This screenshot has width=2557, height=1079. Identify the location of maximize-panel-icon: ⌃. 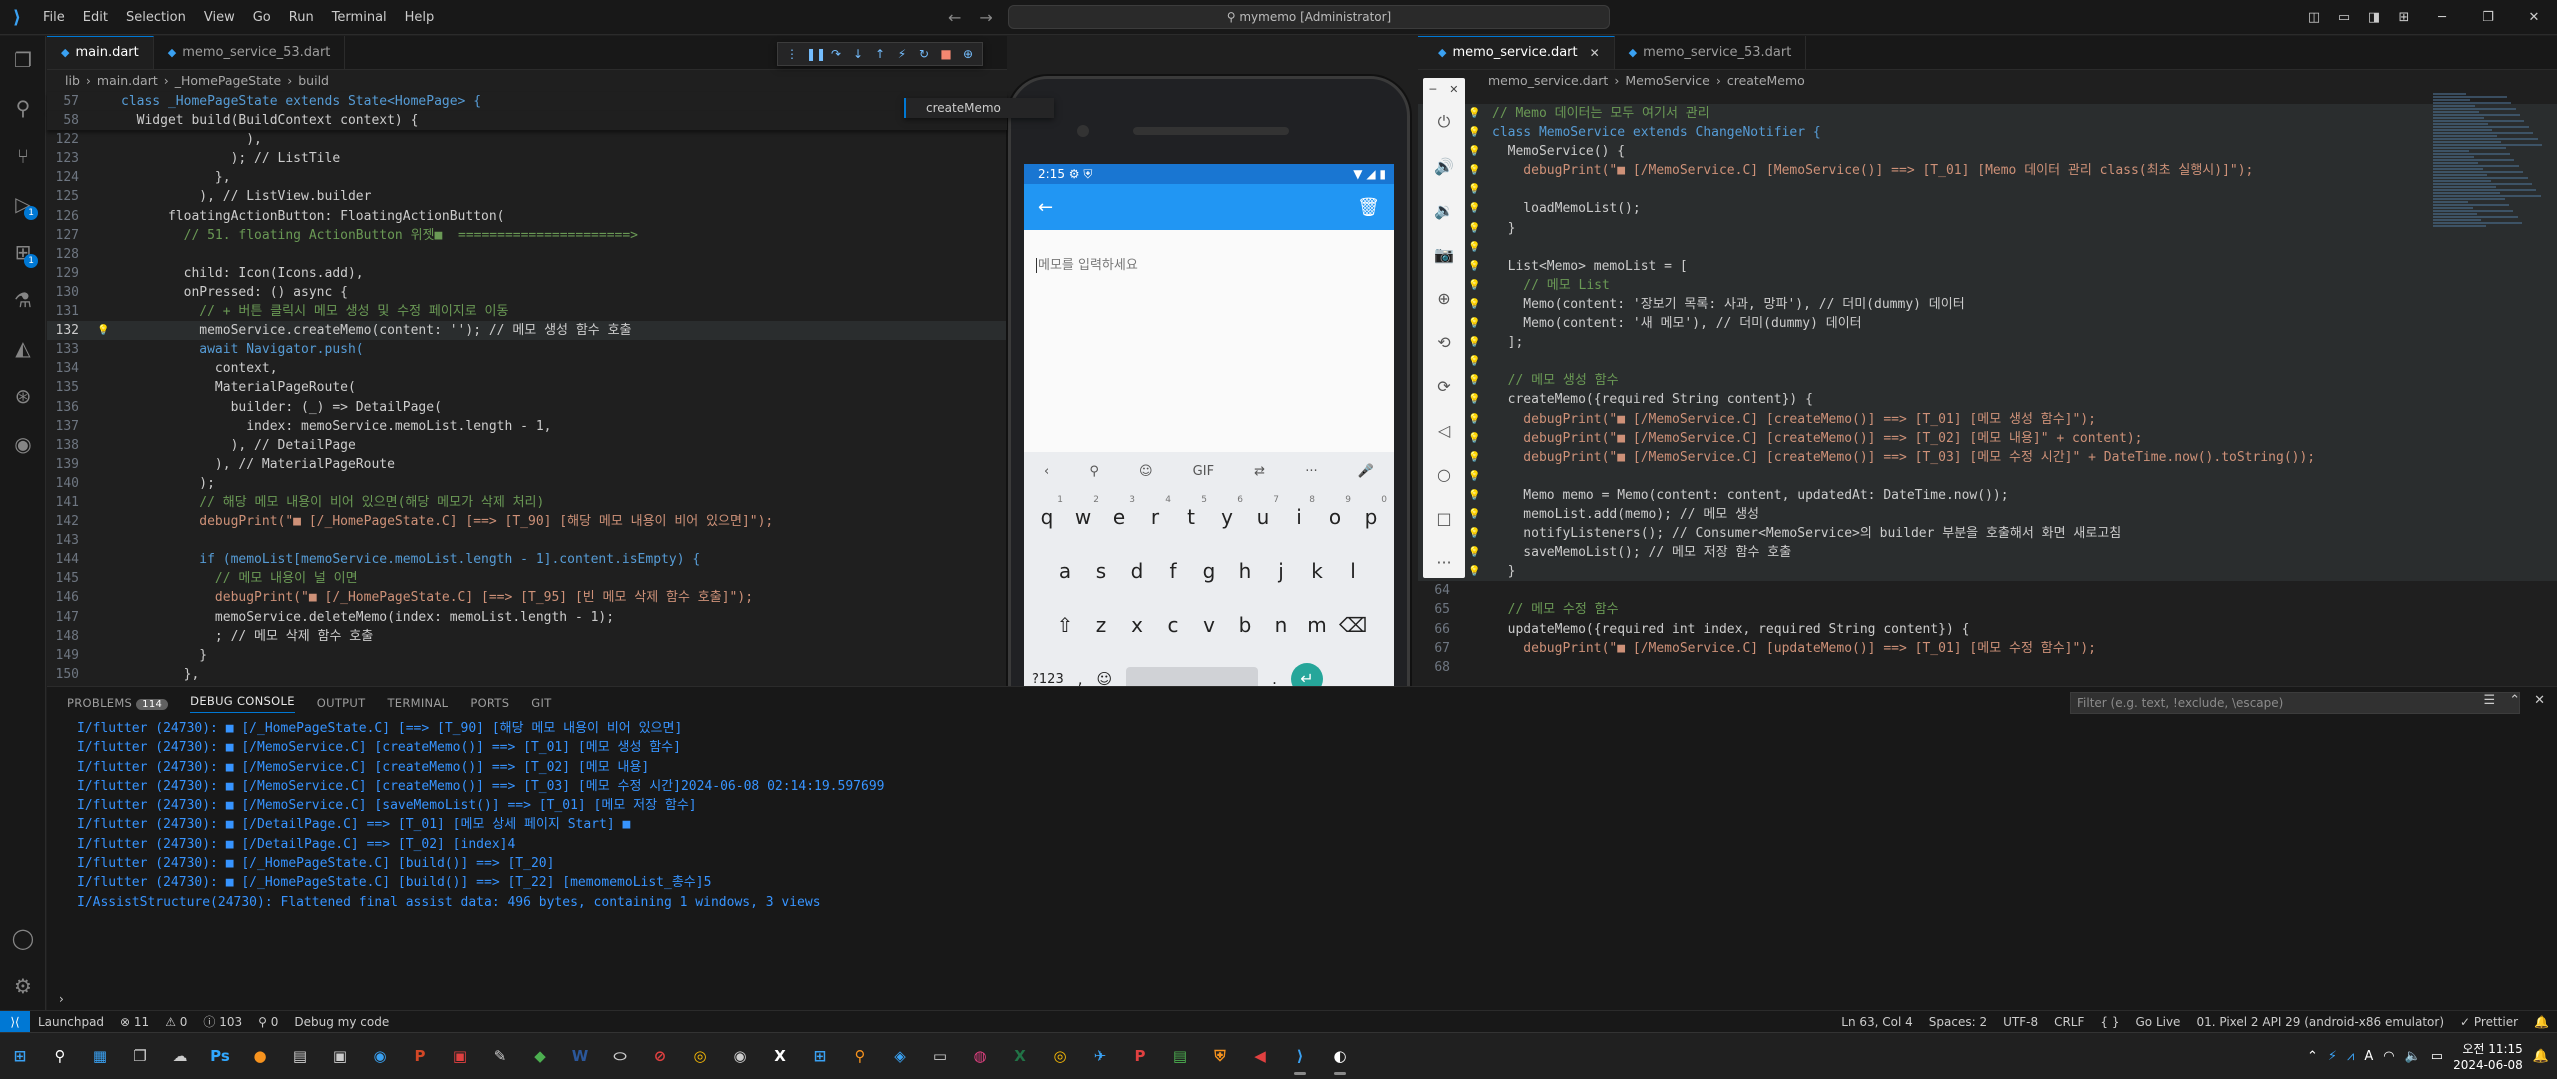
(2514, 700).